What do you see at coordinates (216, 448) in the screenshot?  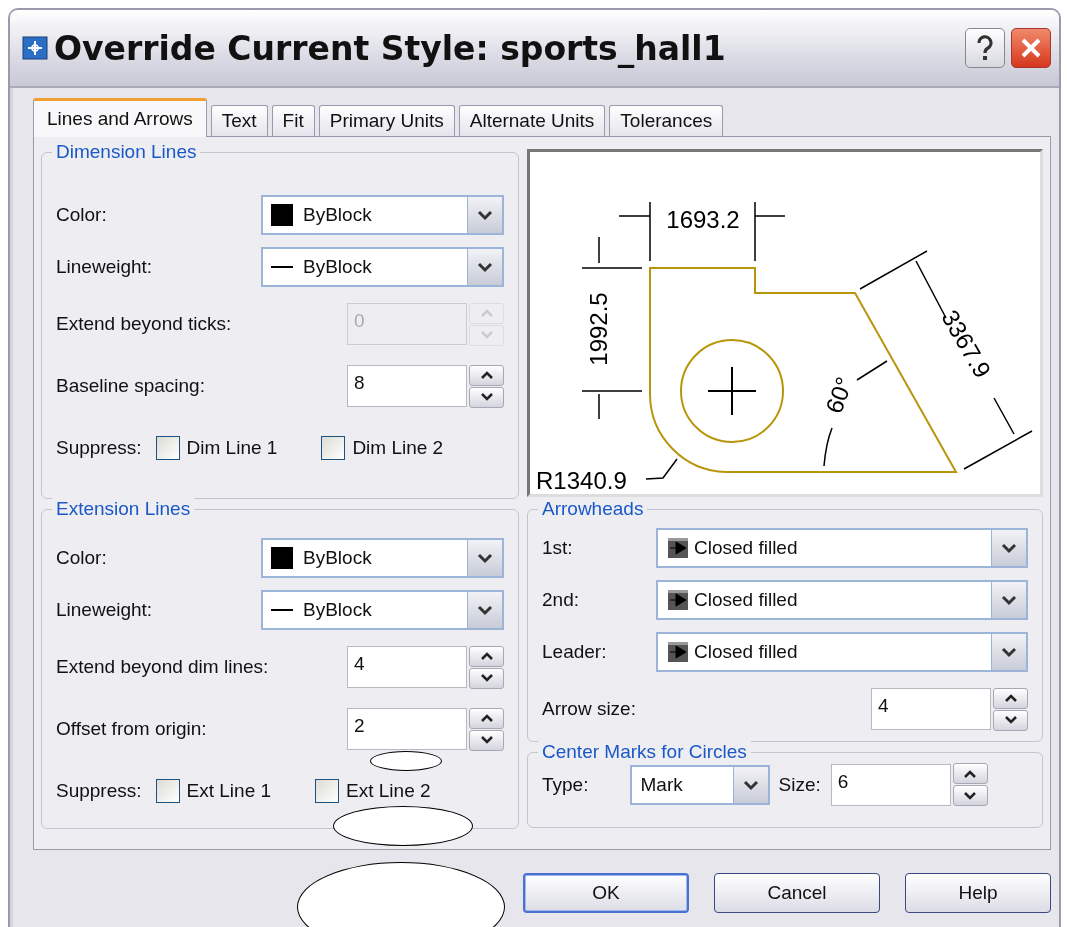 I see `checkbox: Dim Line 1` at bounding box center [216, 448].